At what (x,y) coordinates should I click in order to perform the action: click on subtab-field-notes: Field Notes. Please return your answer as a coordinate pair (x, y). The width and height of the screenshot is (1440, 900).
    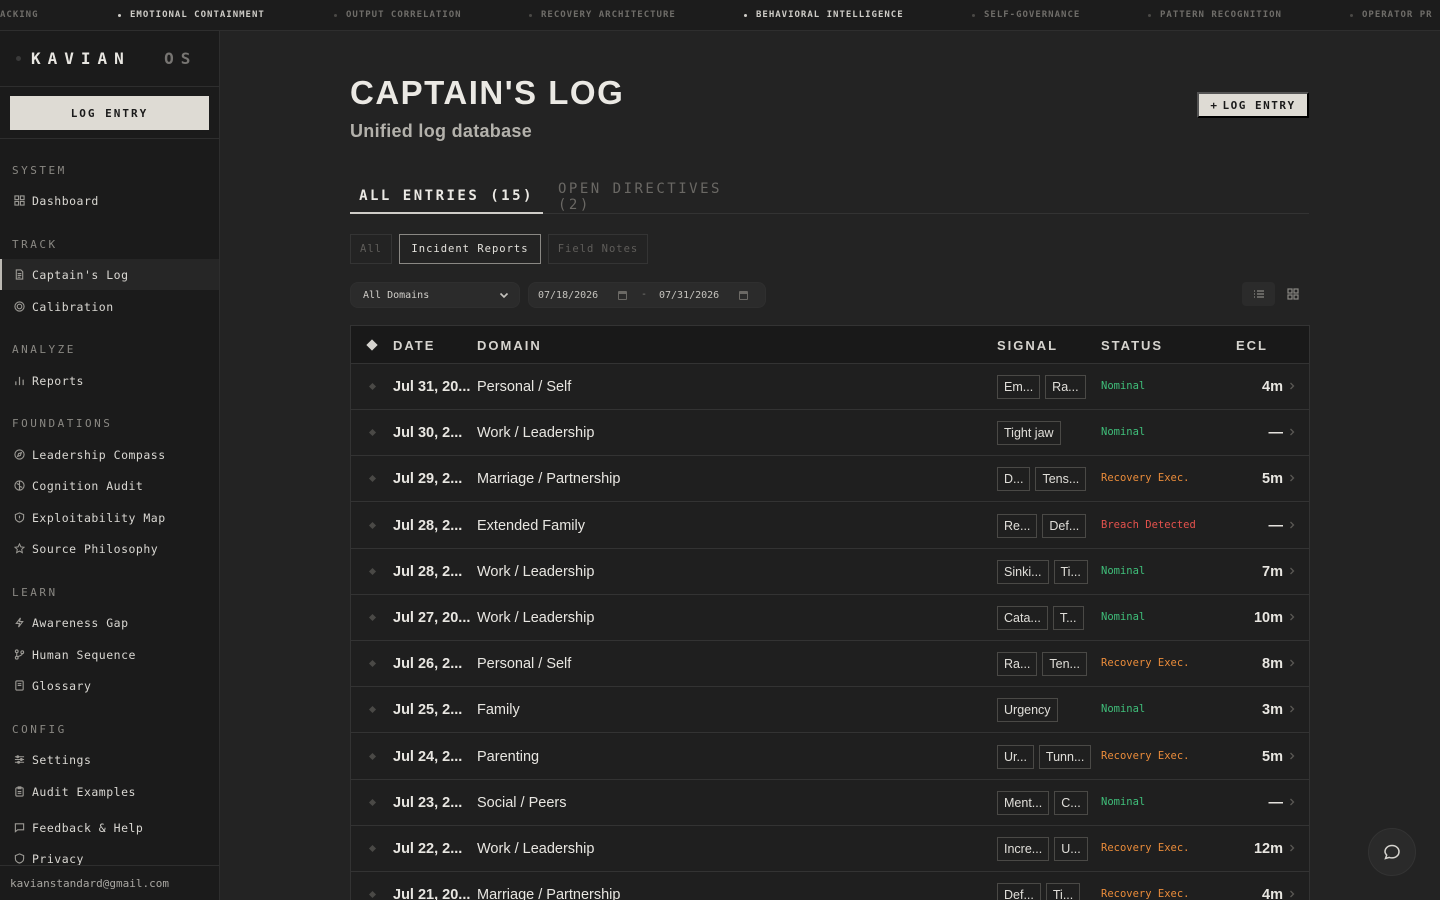
    Looking at the image, I should click on (598, 249).